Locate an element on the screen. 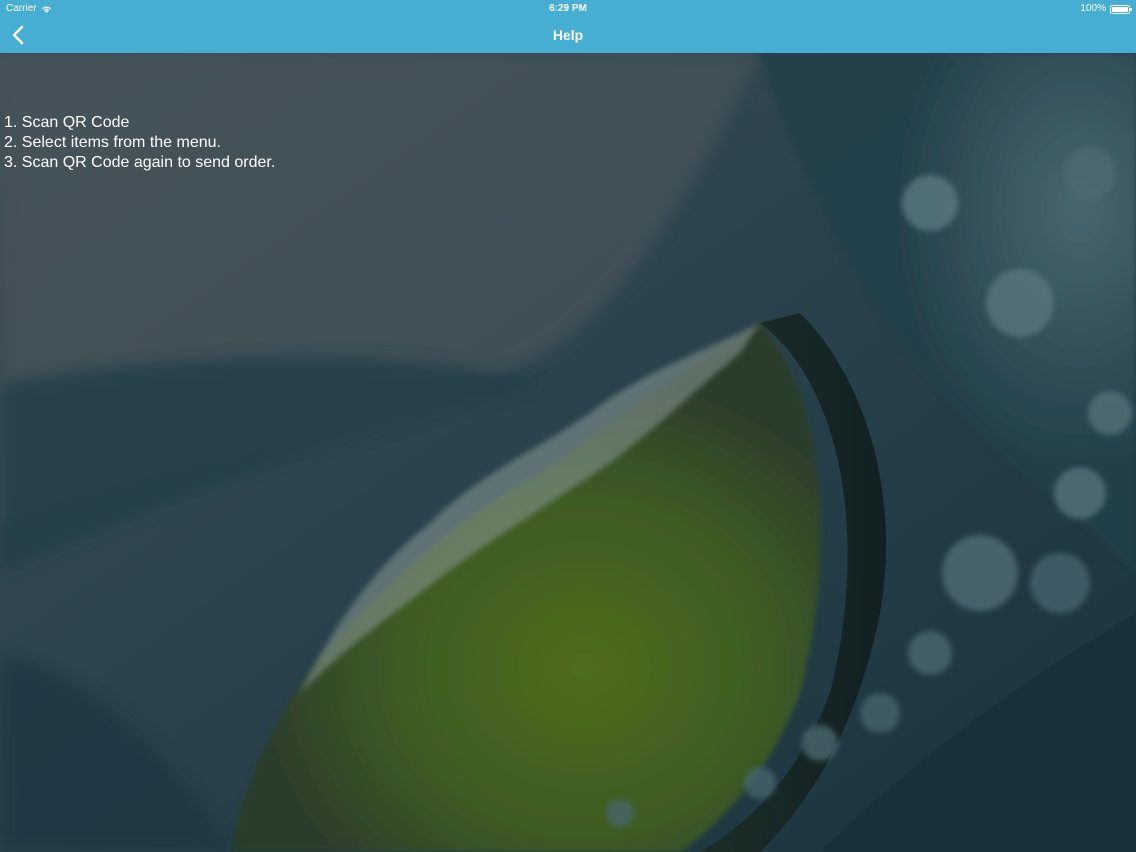 This screenshot has height=852, width=1136. battery-icon is located at coordinates (1121, 9).